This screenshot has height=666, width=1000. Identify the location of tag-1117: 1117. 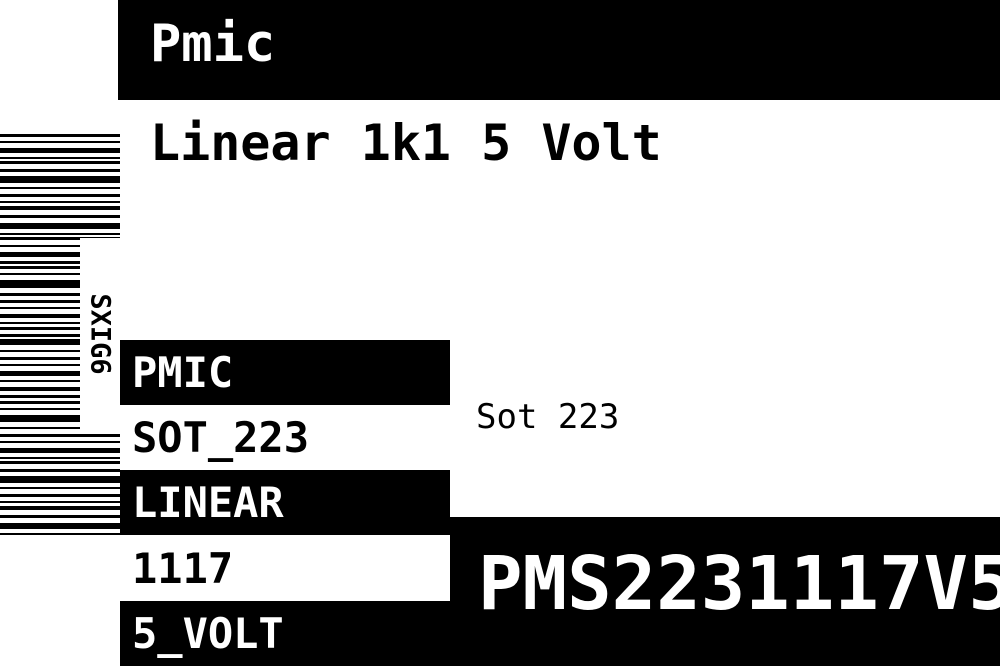
(283, 568).